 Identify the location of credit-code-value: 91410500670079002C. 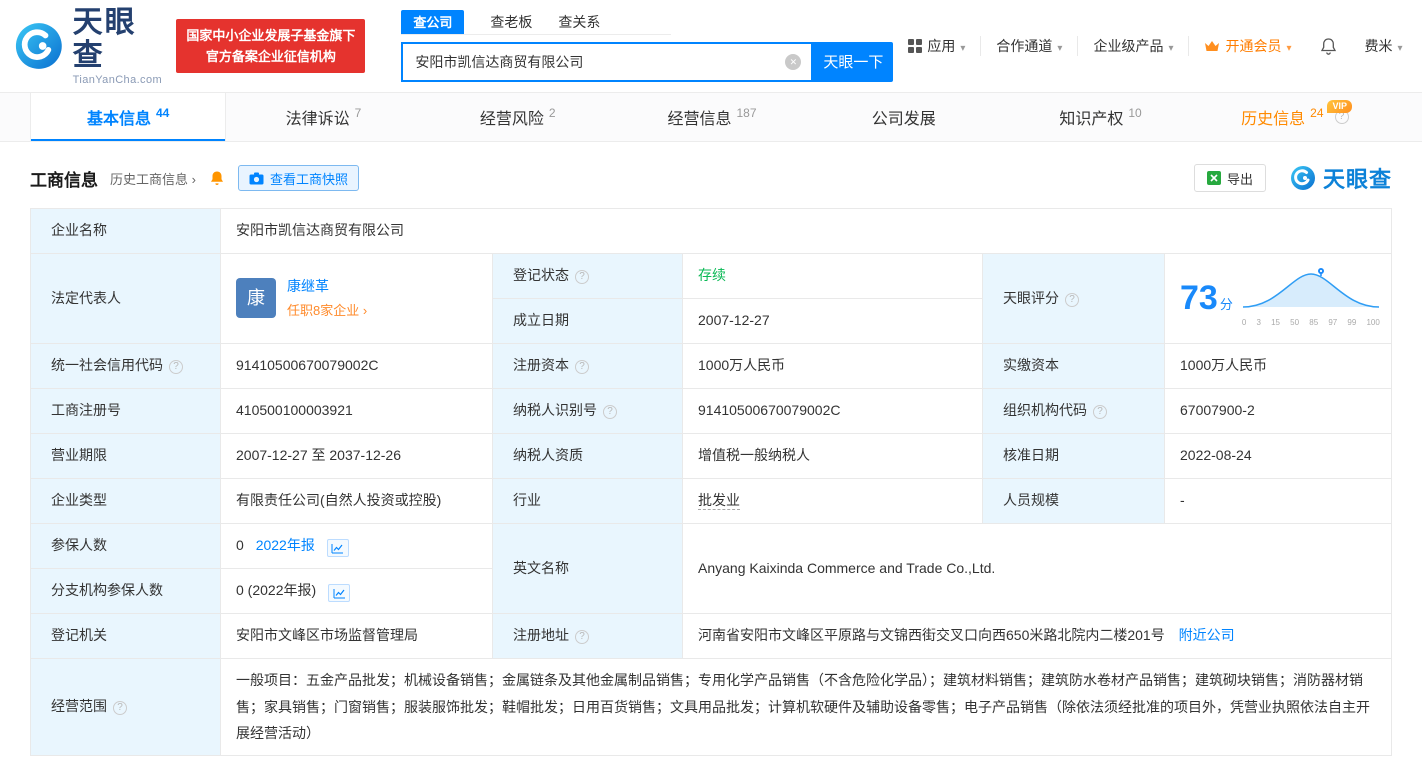
(356, 366).